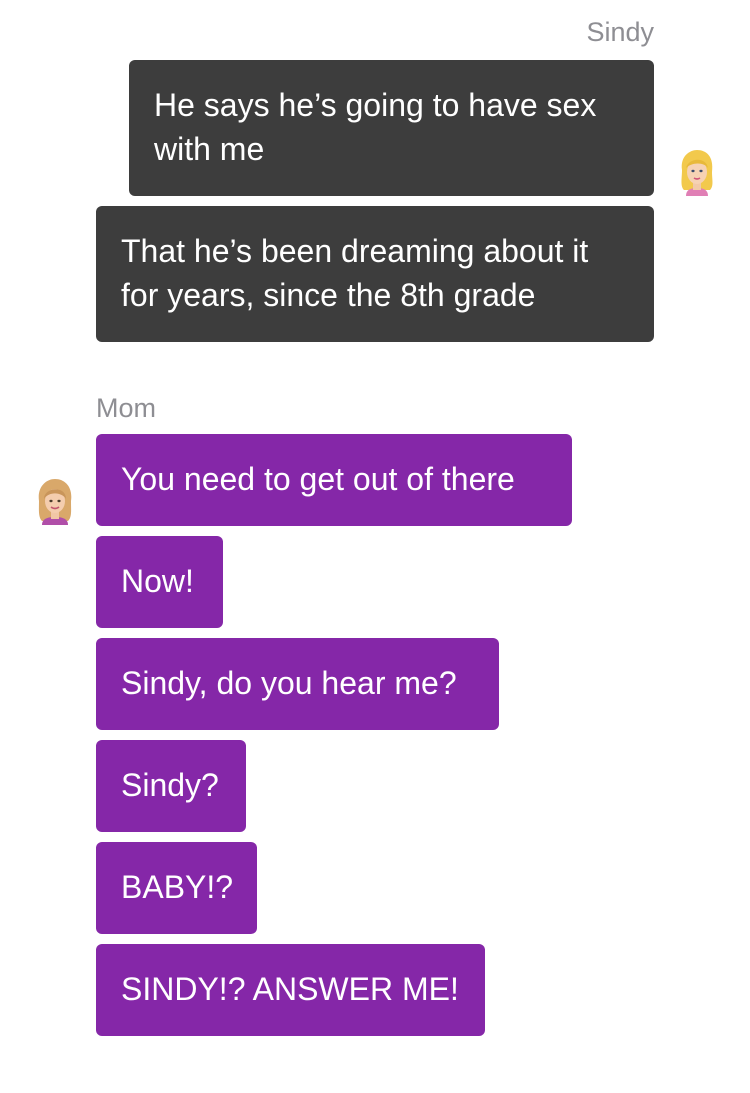 The image size is (750, 1093). Describe the element at coordinates (297, 684) in the screenshot. I see `message-bubble: Sindy, do you hear me?` at that location.